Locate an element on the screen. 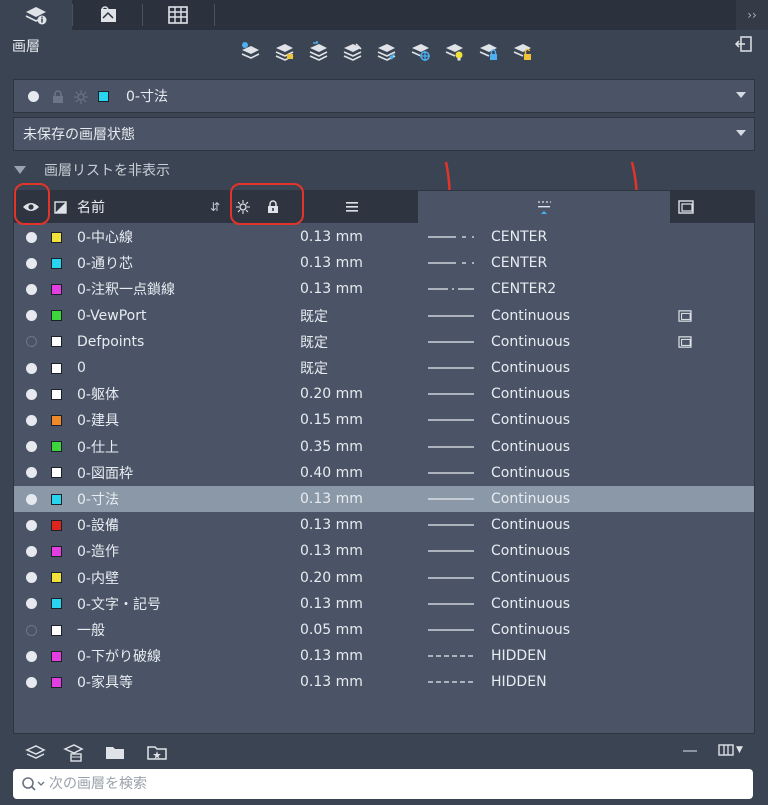 This screenshot has height=805, width=768. layer-row: 0-建具 0.15 mm Continuous is located at coordinates (384, 420).